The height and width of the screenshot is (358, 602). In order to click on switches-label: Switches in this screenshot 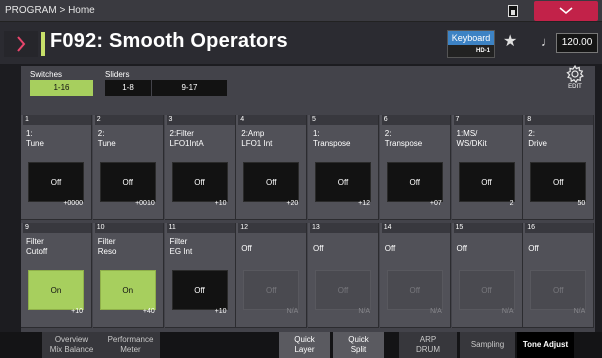, I will do `click(46, 74)`.